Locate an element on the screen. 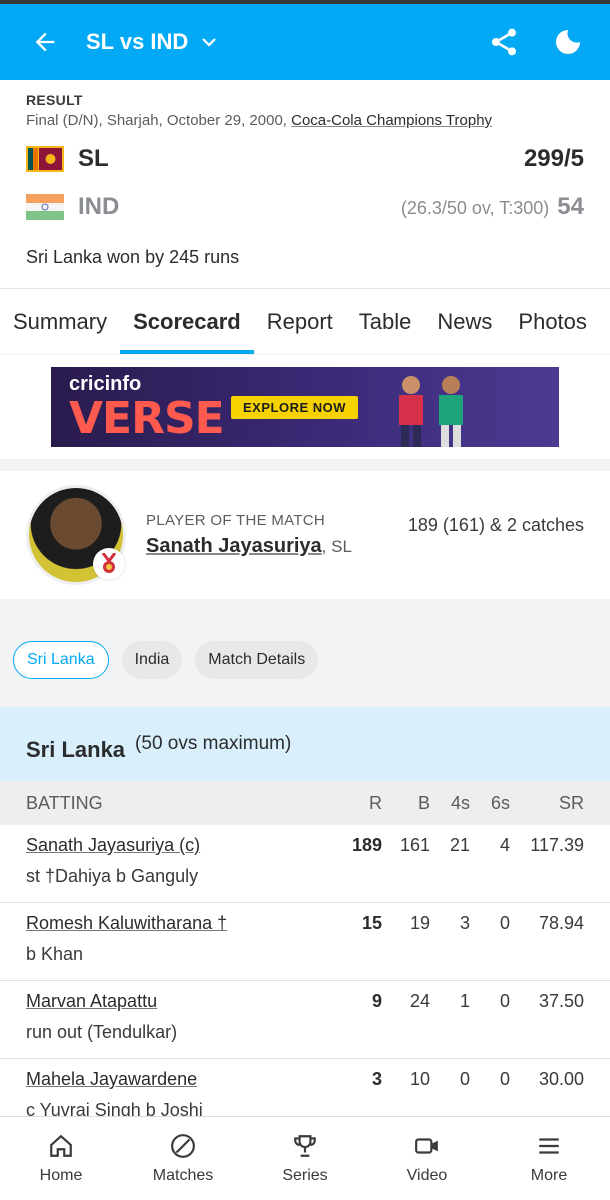 This screenshot has height=1200, width=610. chip-match-details: Match Details is located at coordinates (257, 660).